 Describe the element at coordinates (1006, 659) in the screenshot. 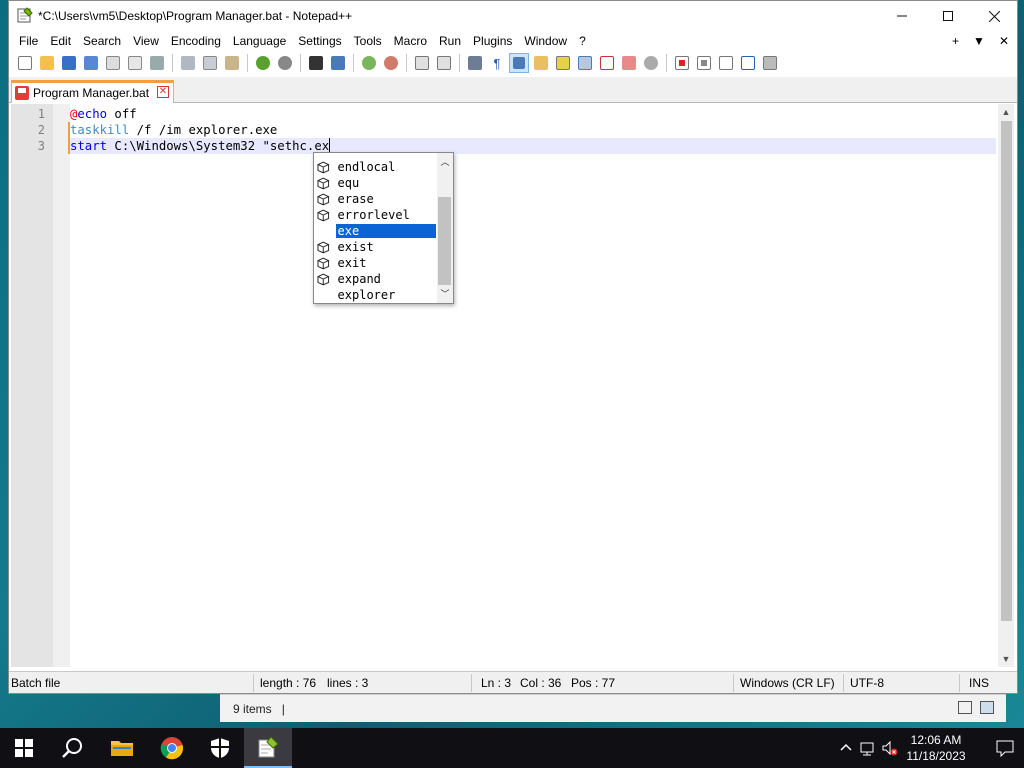

I see `scroll-down-icon: ▼` at that location.